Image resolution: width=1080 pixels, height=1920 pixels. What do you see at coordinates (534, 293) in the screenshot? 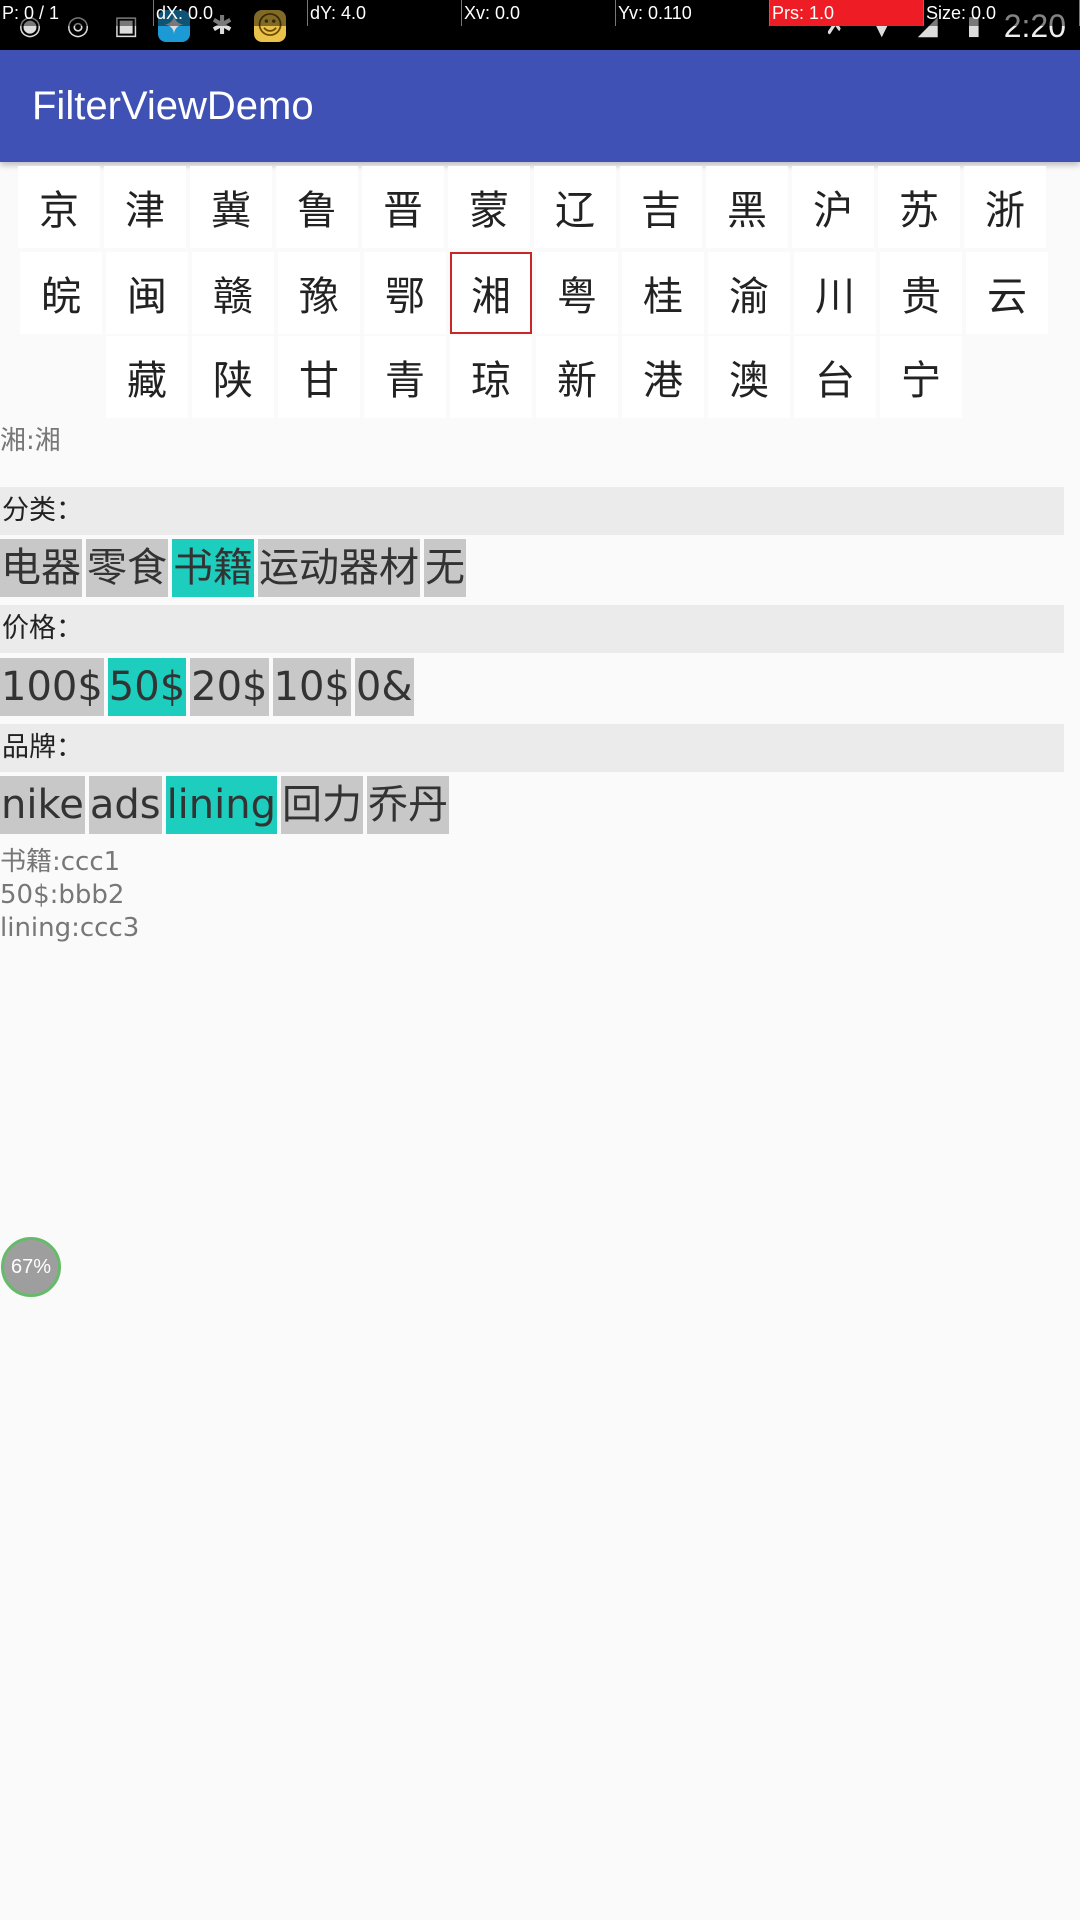
I see `province-row-2: 皖闽赣豫鄂湘粤桂渝川贵云` at bounding box center [534, 293].